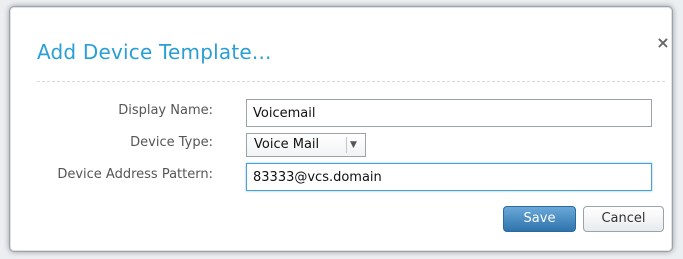  What do you see at coordinates (346, 145) in the screenshot?
I see `select-separator` at bounding box center [346, 145].